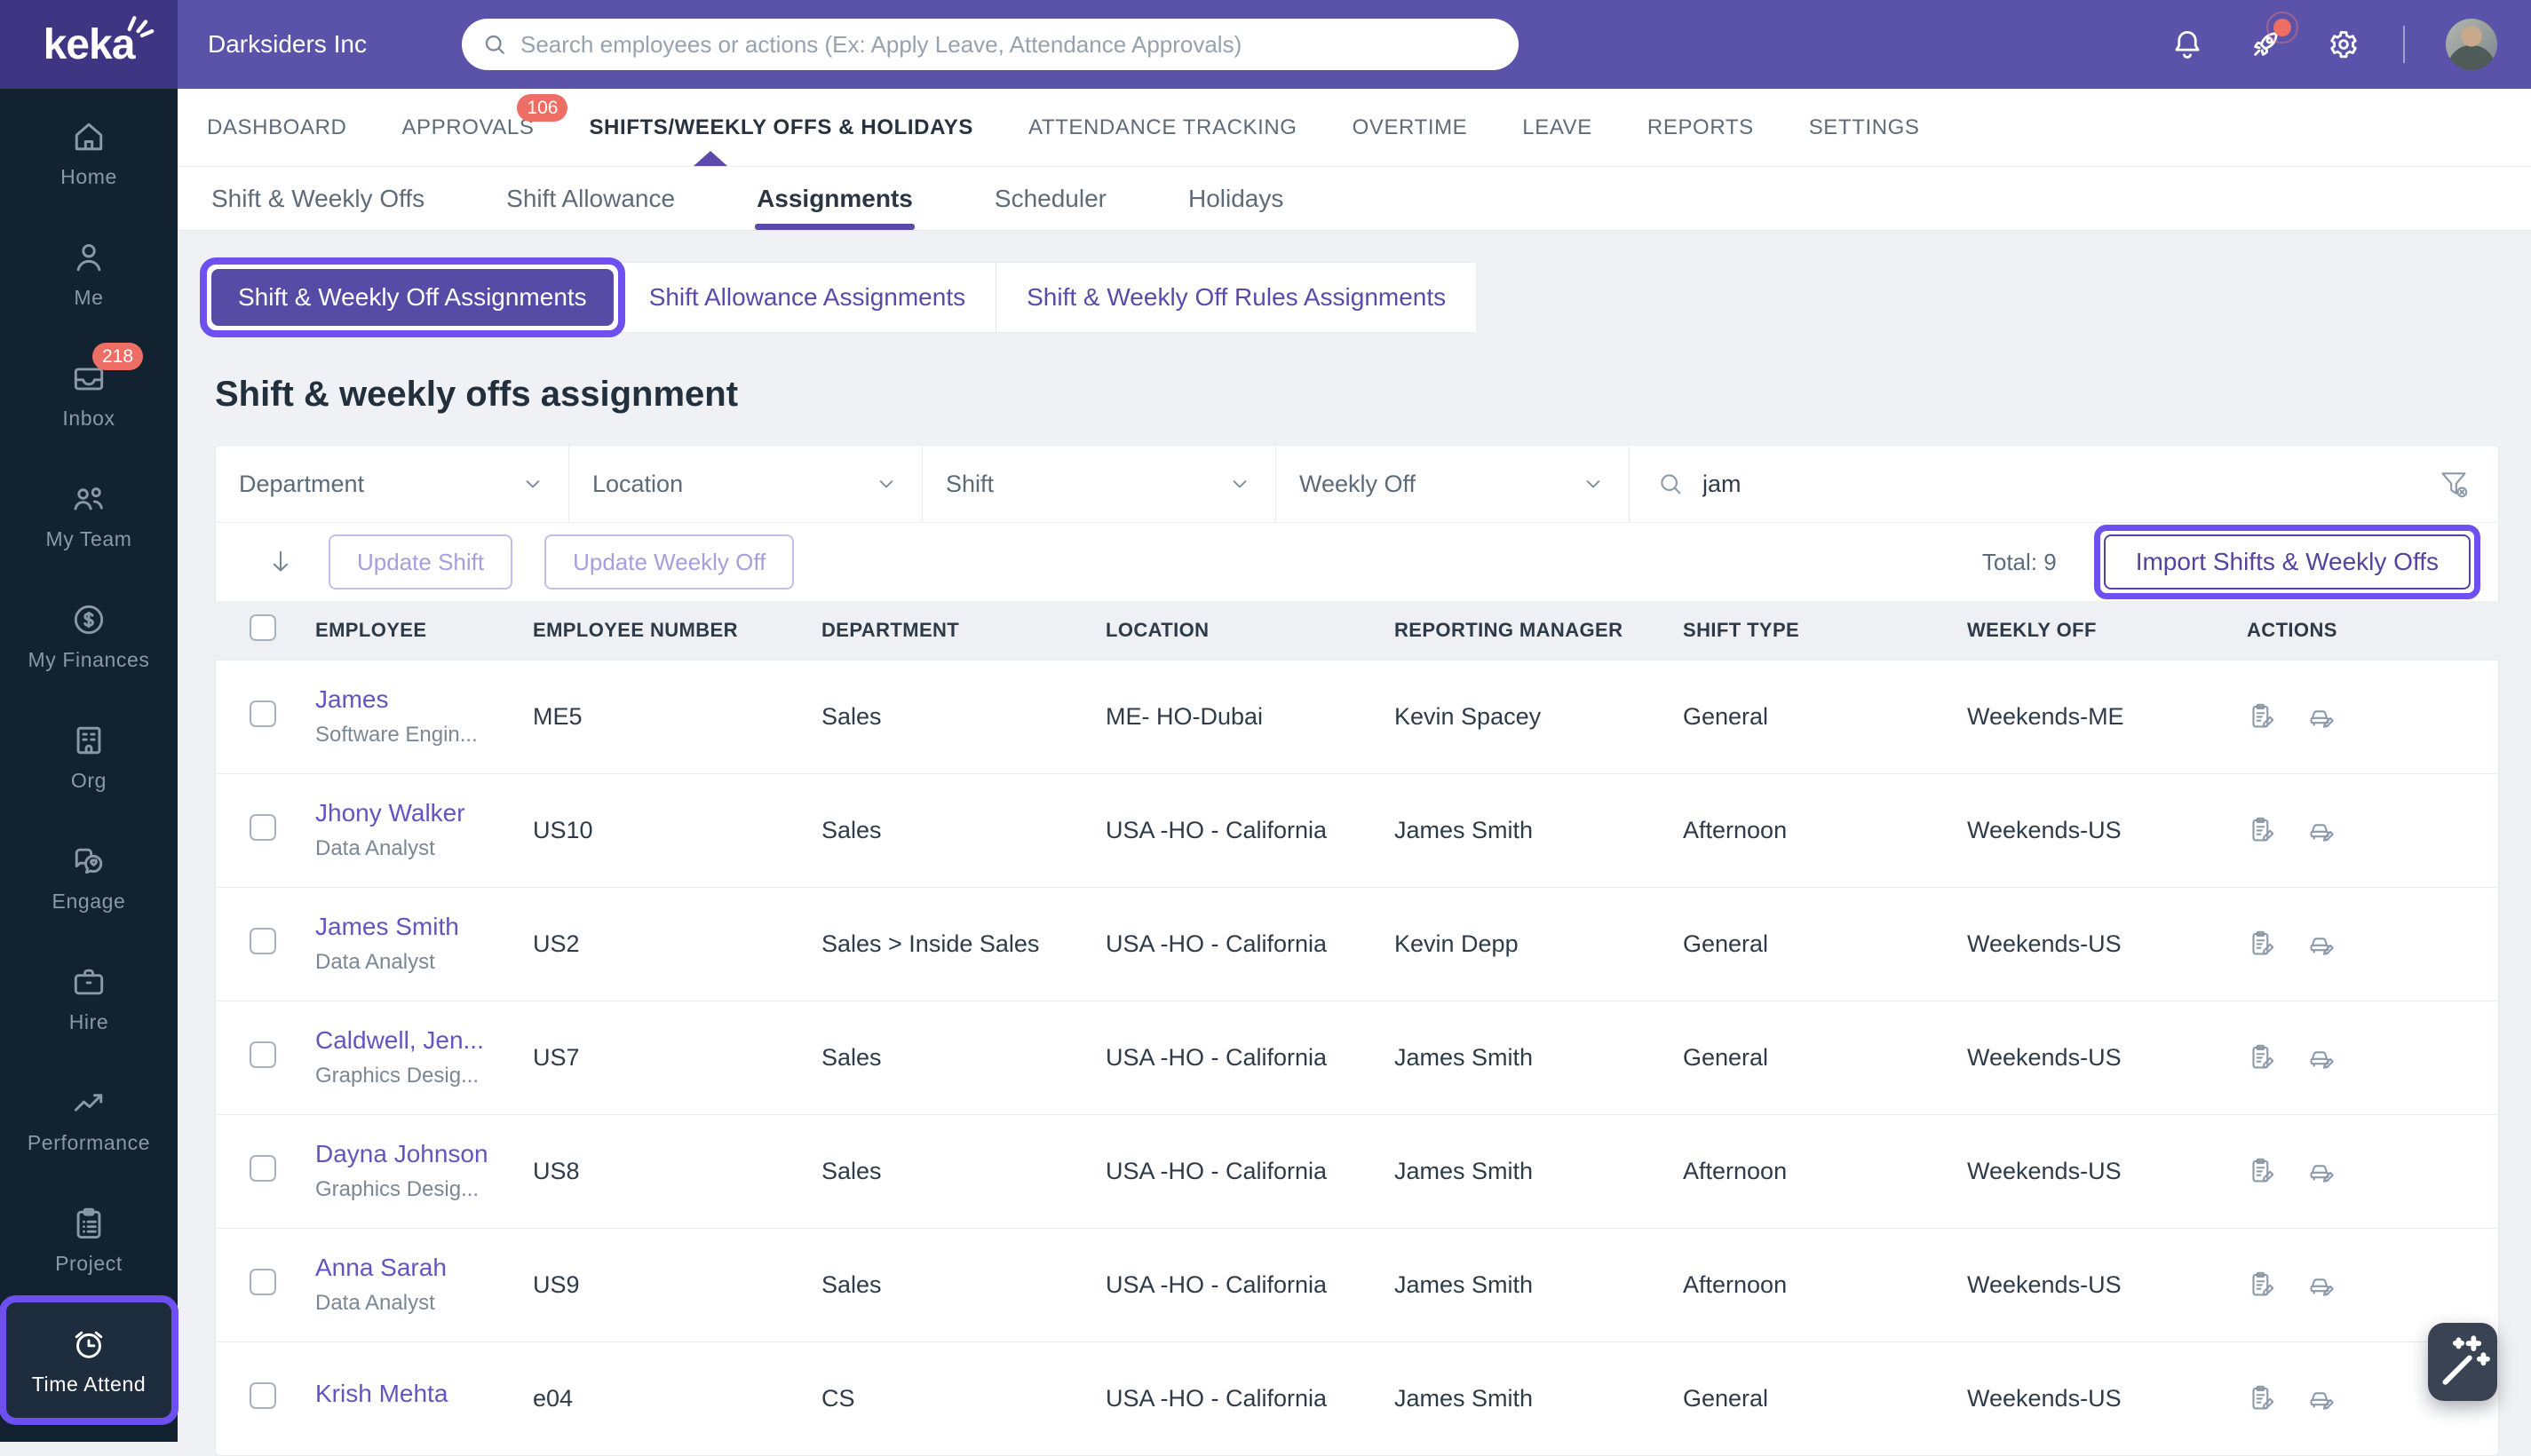 This screenshot has width=2531, height=1456. Describe the element at coordinates (1162, 128) in the screenshot. I see `tab-attendance-tracking: ATTENDANCE TRACKING` at that location.